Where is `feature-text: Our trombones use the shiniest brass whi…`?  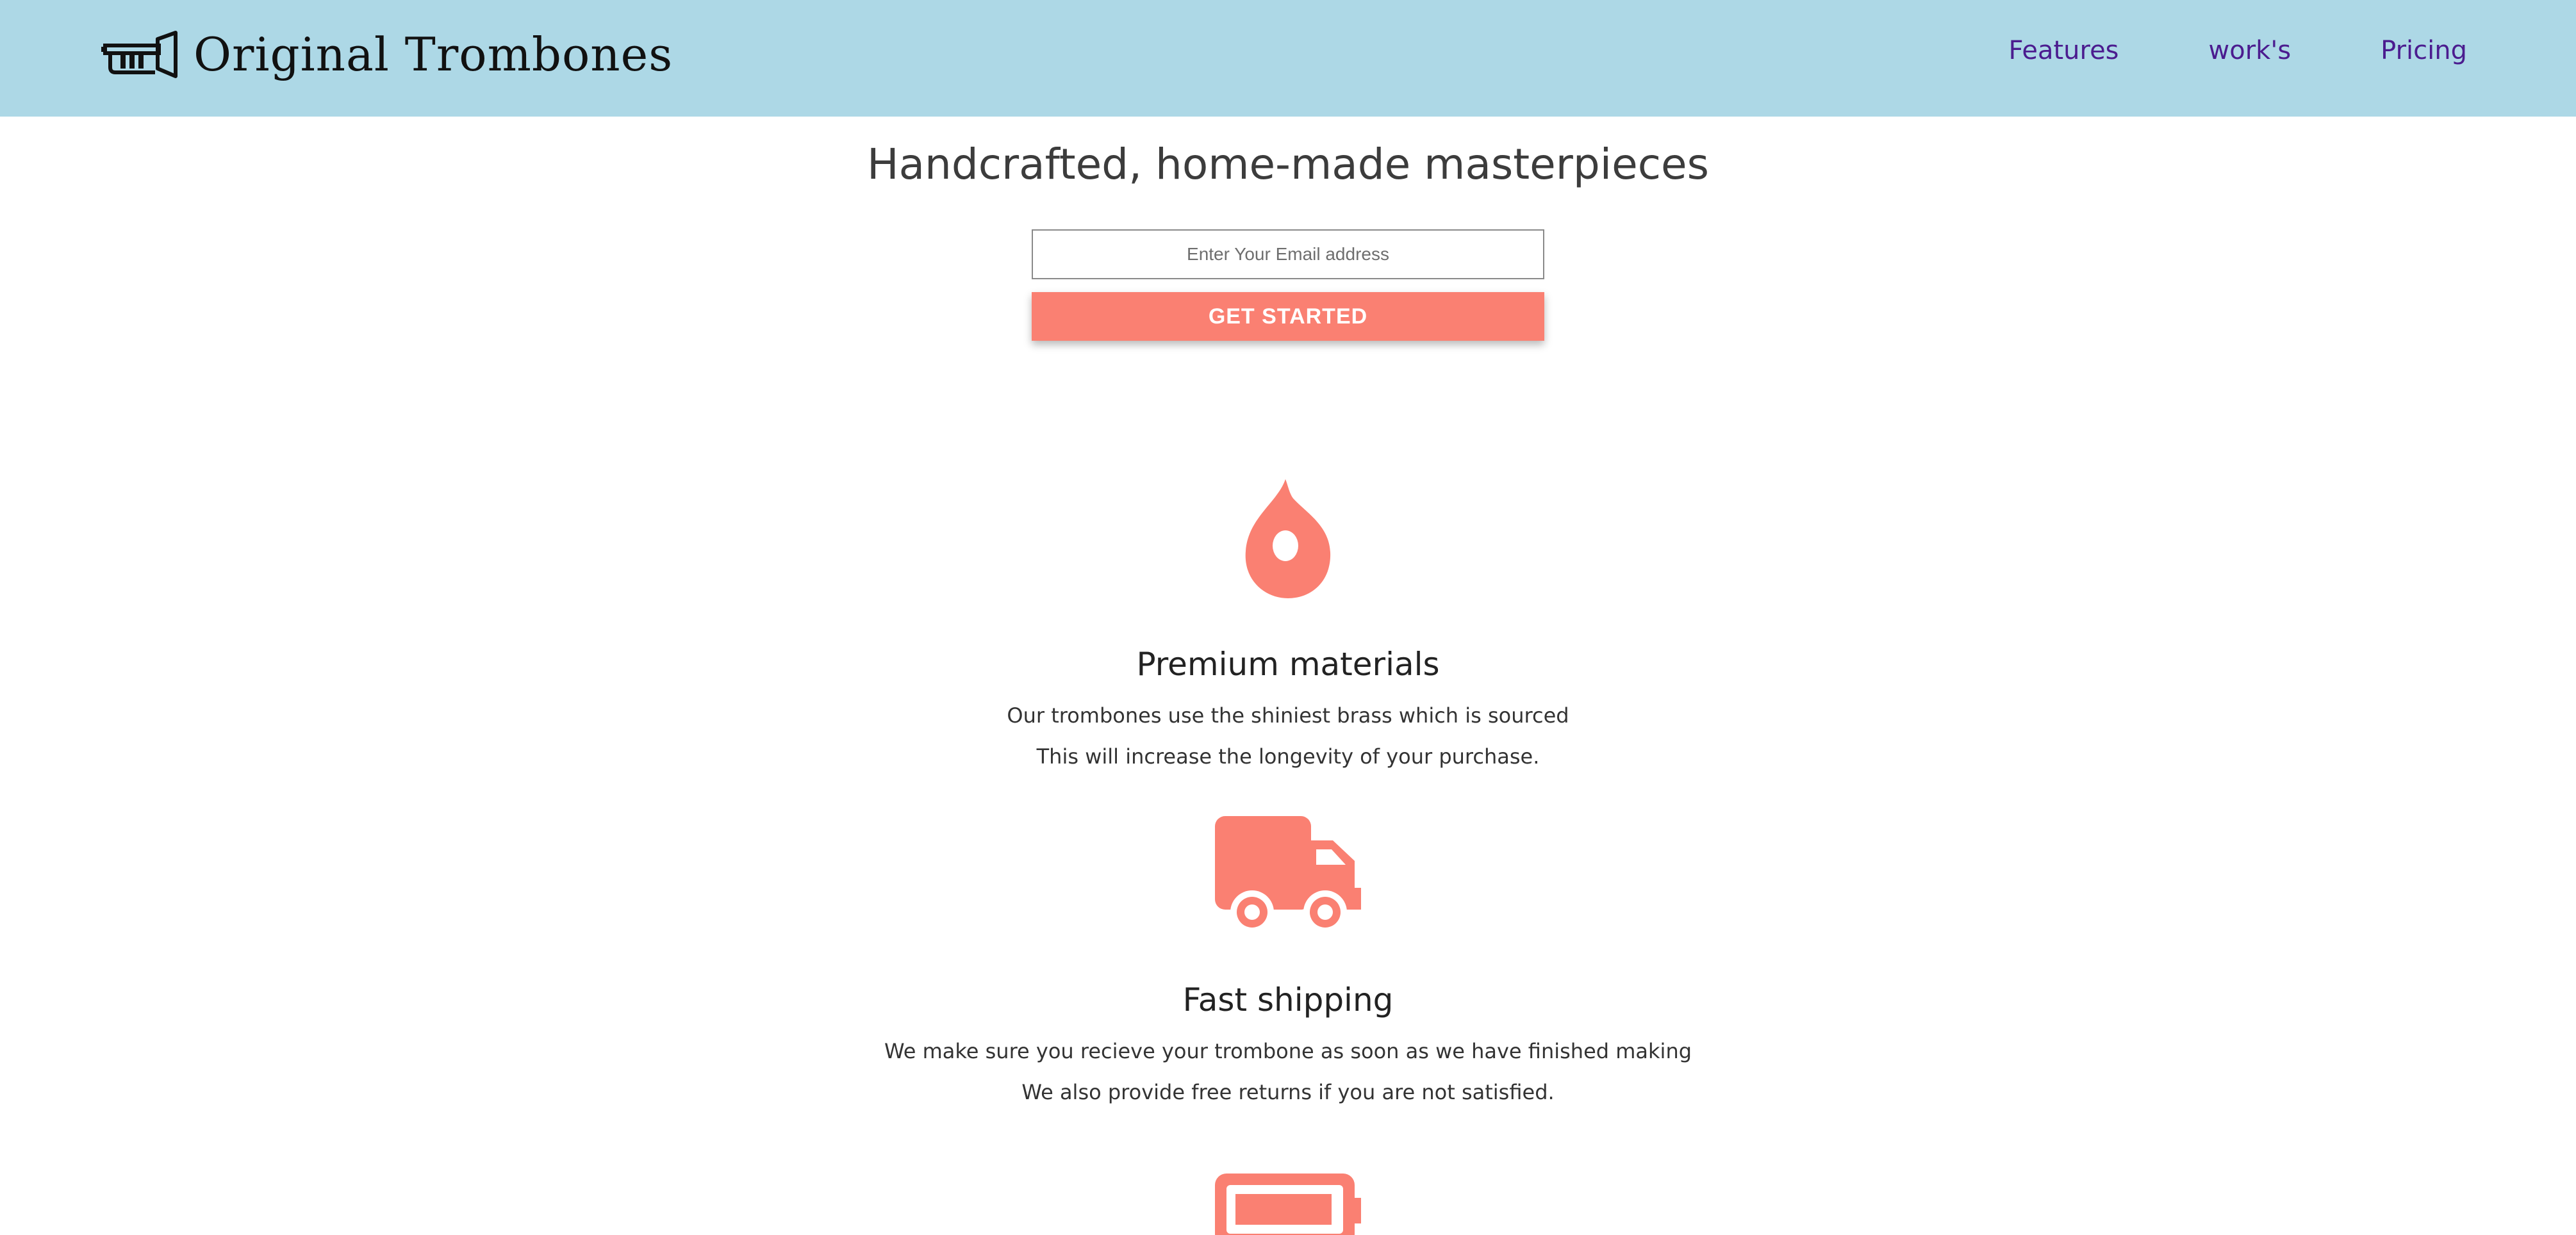 feature-text: Our trombones use the shiniest brass whi… is located at coordinates (1288, 715).